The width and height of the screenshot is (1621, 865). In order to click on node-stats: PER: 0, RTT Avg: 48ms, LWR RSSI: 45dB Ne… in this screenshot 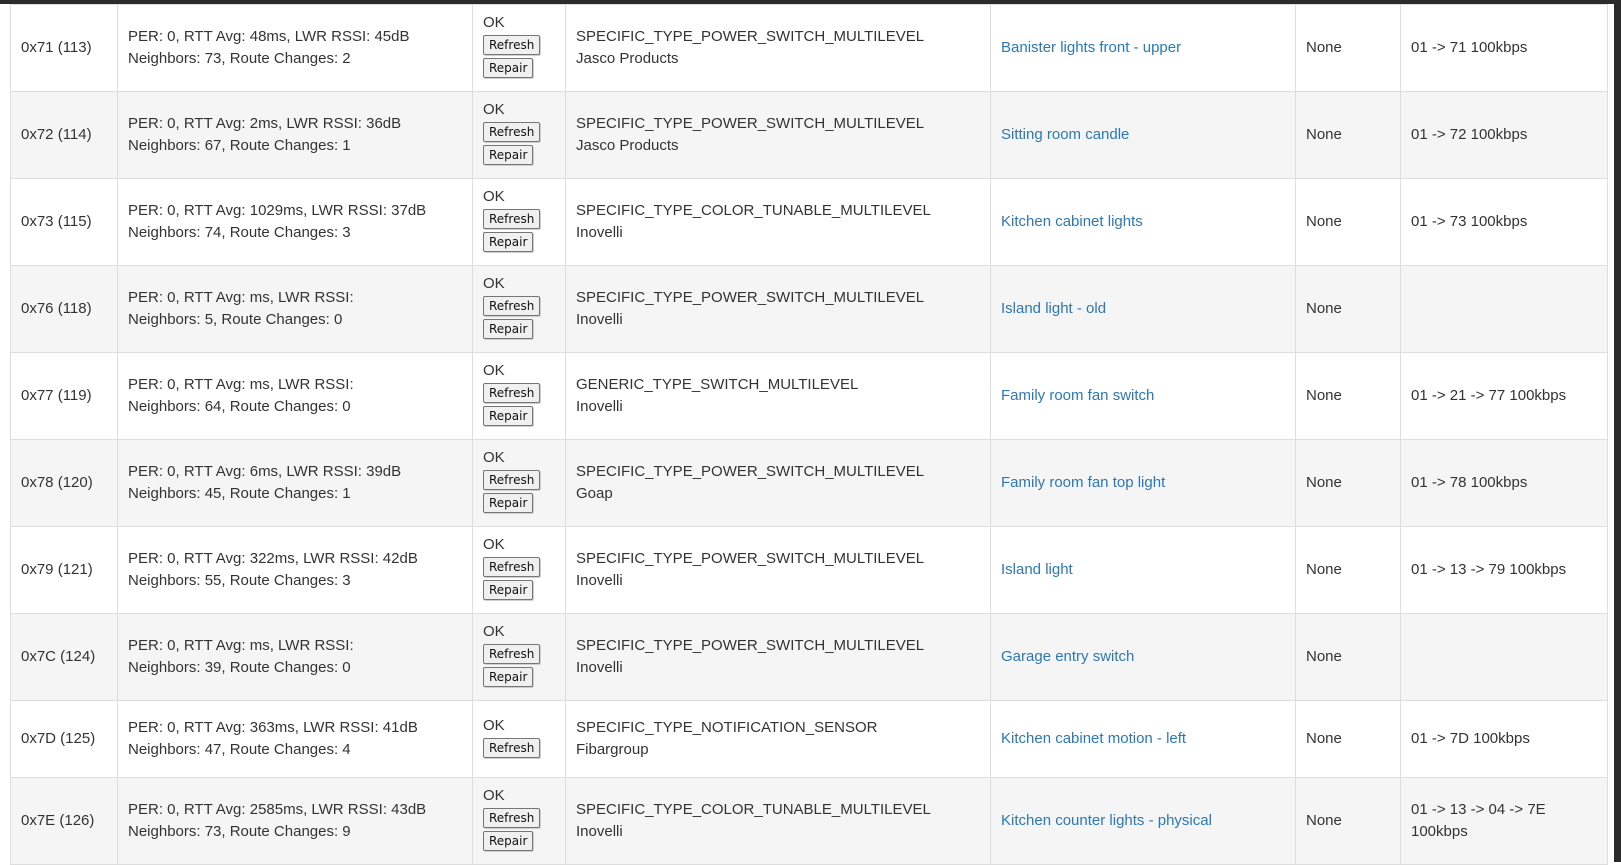, I will do `click(295, 48)`.